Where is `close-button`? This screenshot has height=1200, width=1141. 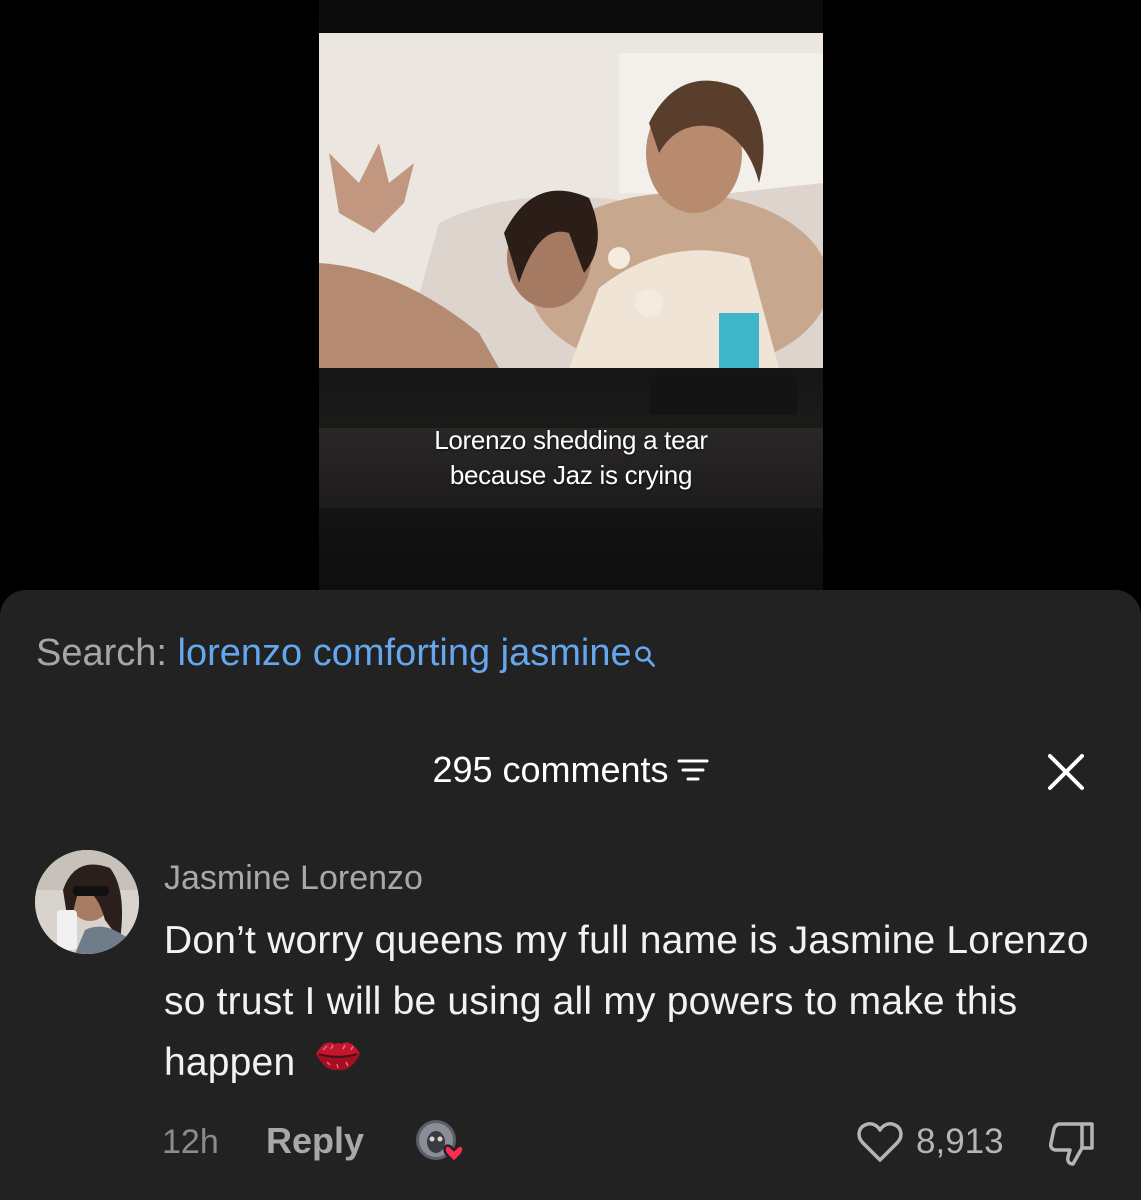 close-button is located at coordinates (1066, 772).